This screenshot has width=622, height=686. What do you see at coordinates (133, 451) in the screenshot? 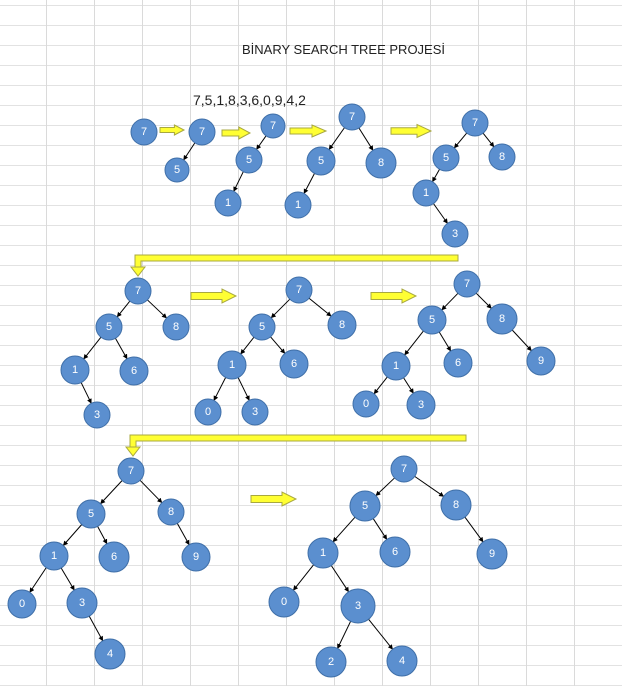
I see `row-connector-head` at bounding box center [133, 451].